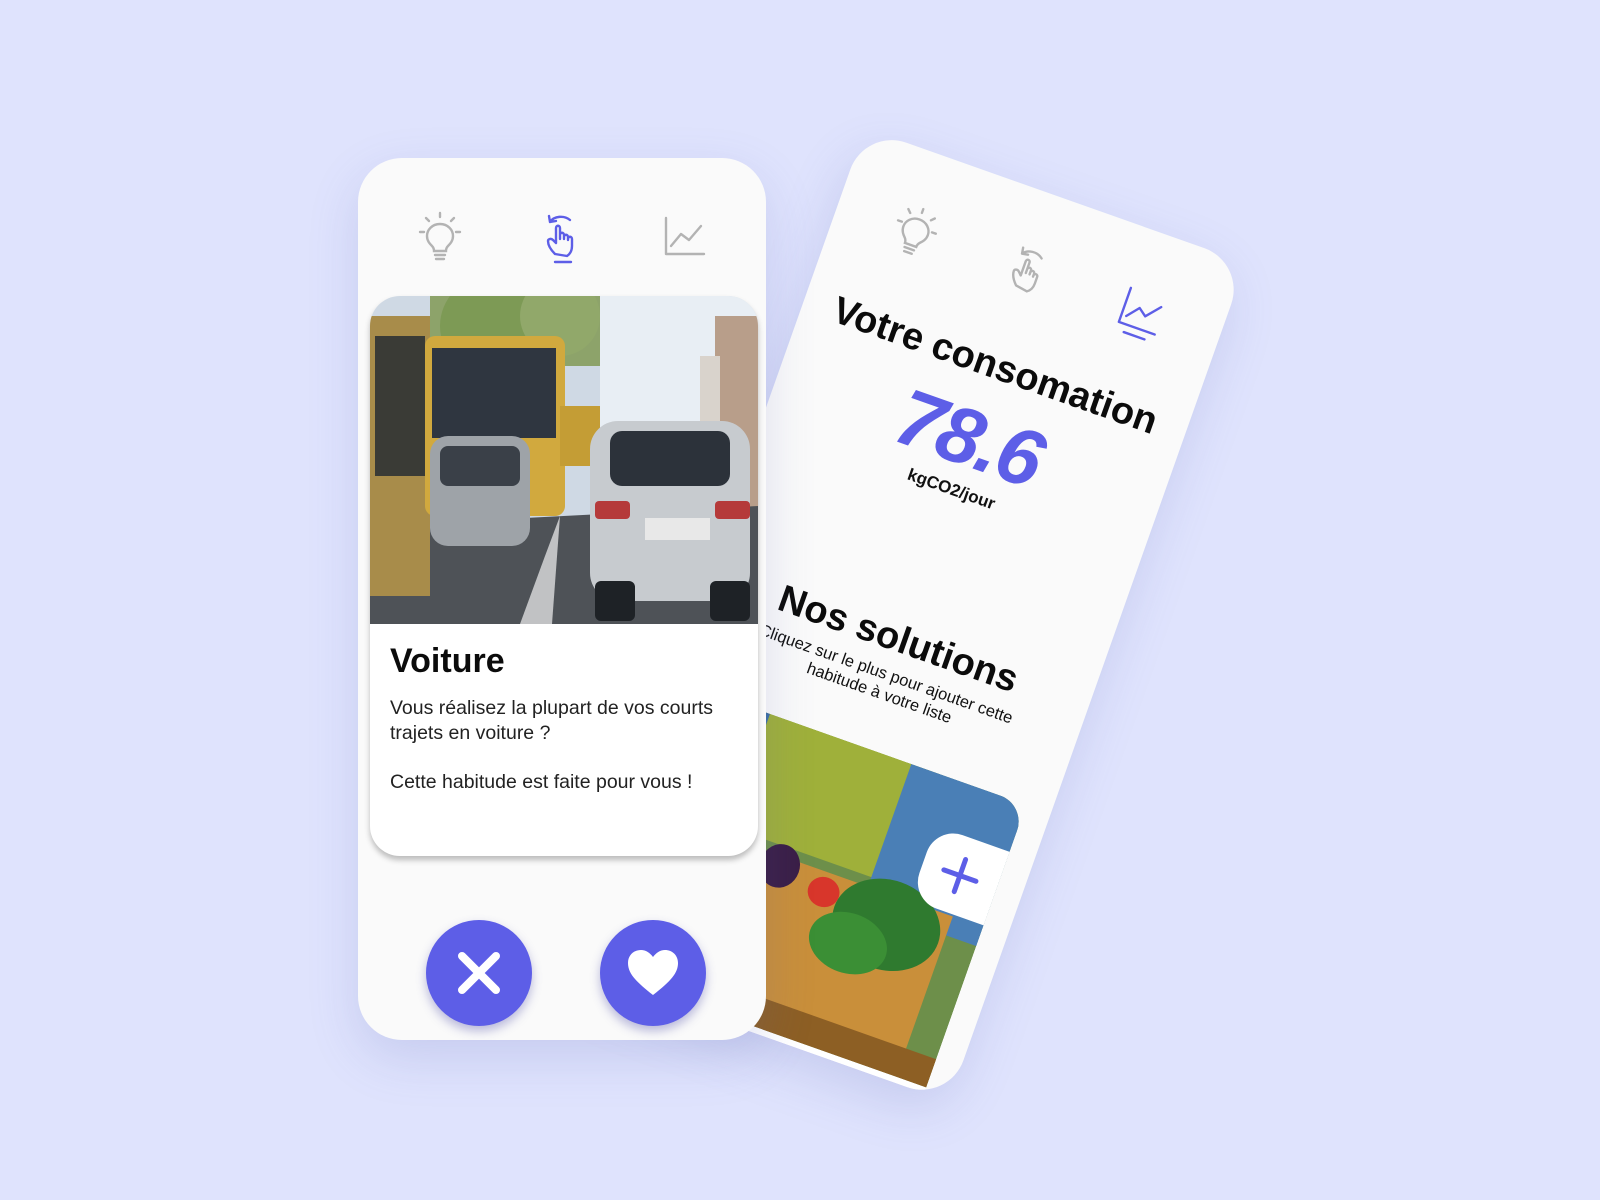  I want to click on close-x-icon, so click(479, 973).